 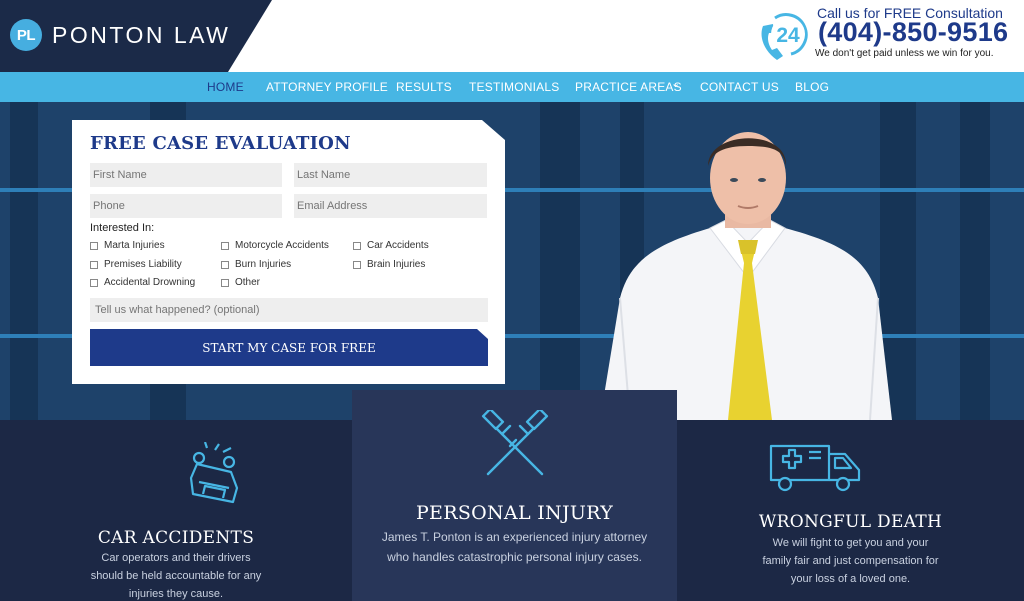 I want to click on card-title: PERSONAL INJURY, so click(x=514, y=513).